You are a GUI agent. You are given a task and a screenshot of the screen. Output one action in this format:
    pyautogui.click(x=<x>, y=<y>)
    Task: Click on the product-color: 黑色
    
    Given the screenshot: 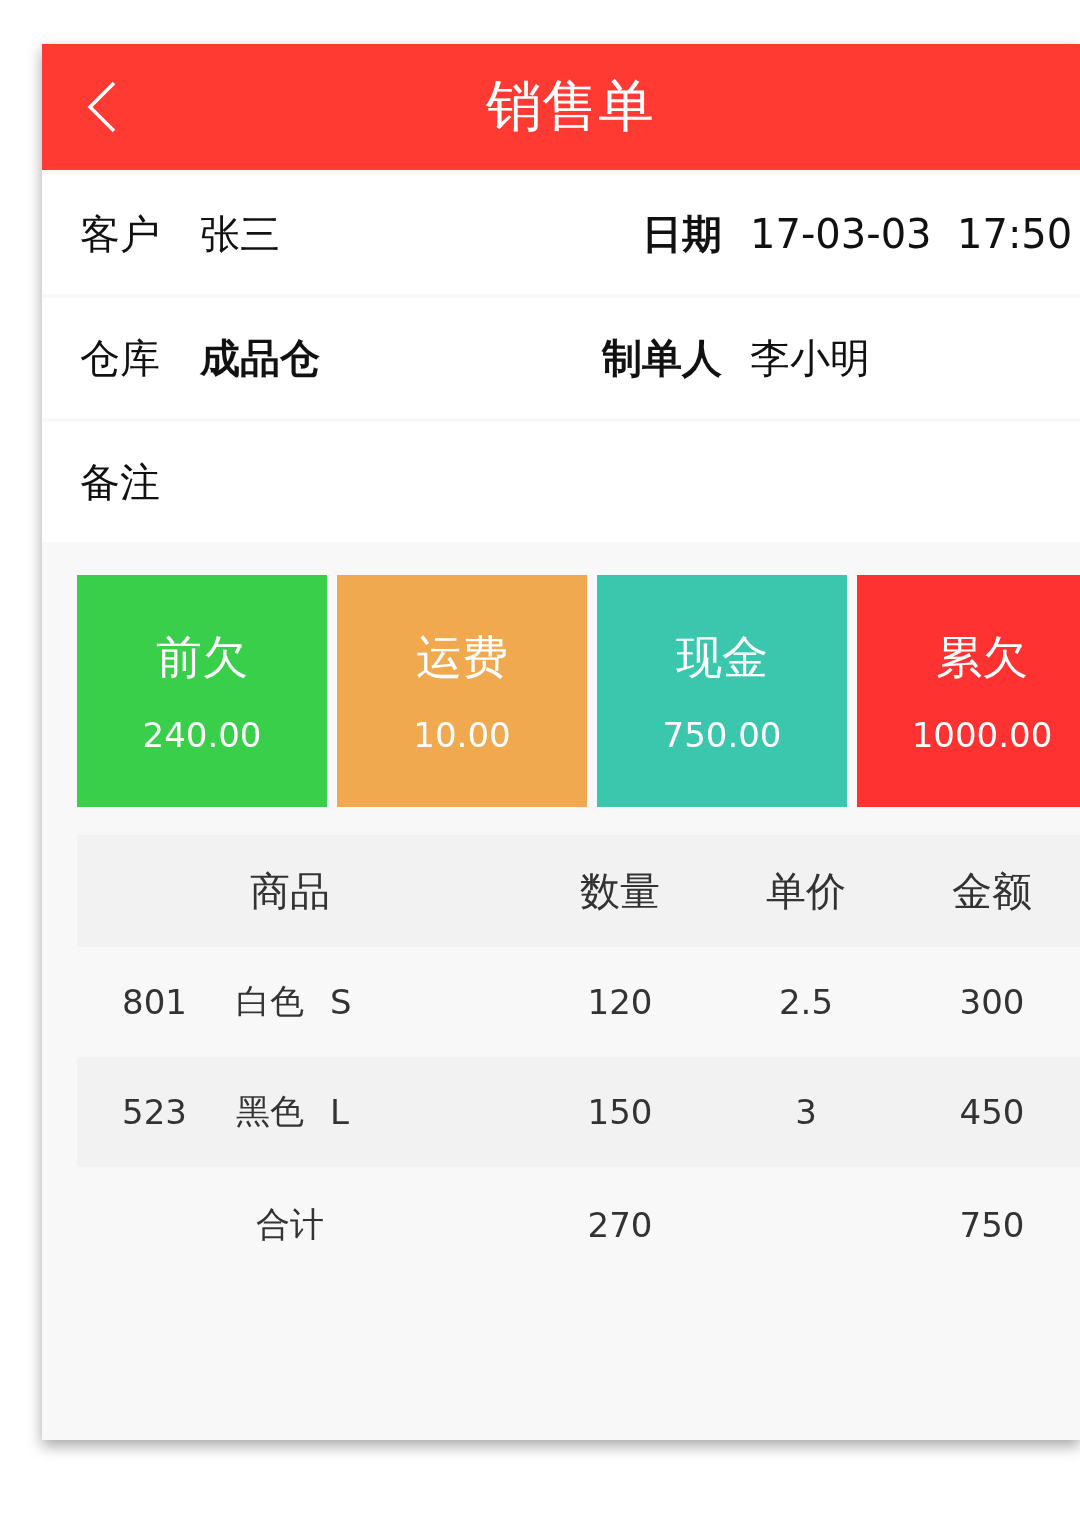 What is the action you would take?
    pyautogui.click(x=270, y=1111)
    